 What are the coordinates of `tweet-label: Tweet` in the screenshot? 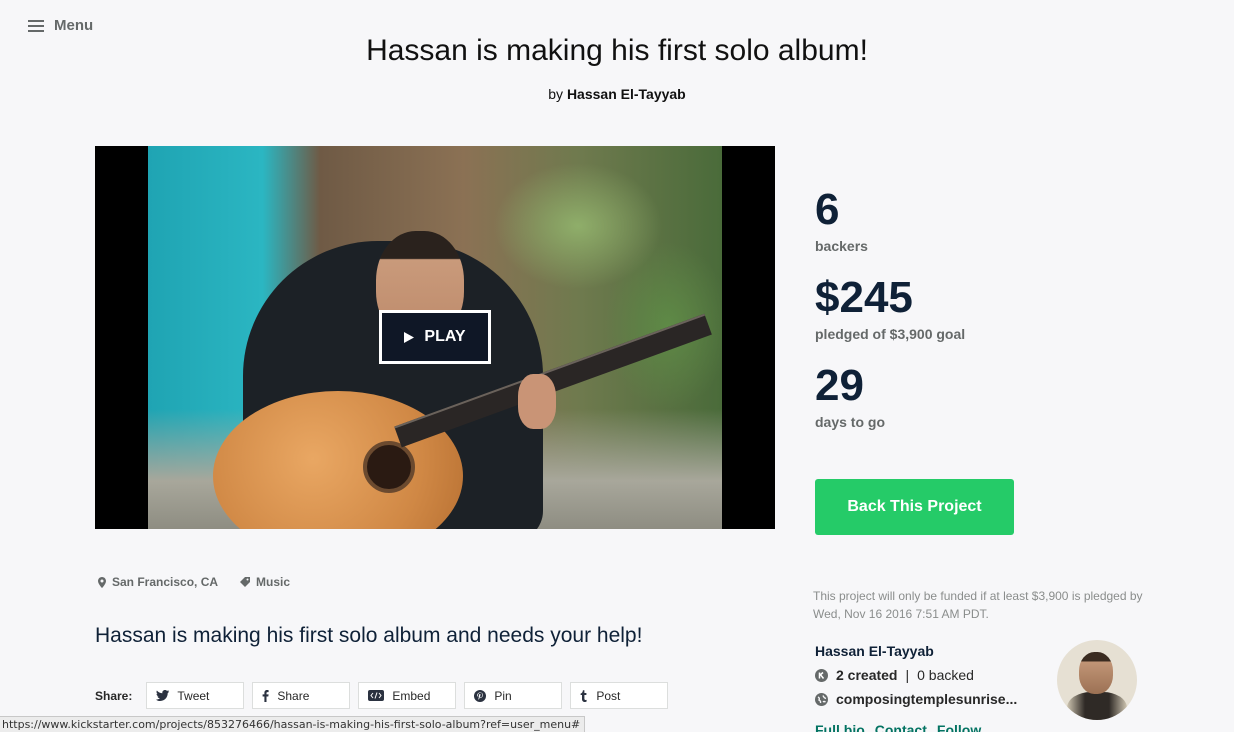 It's located at (193, 695).